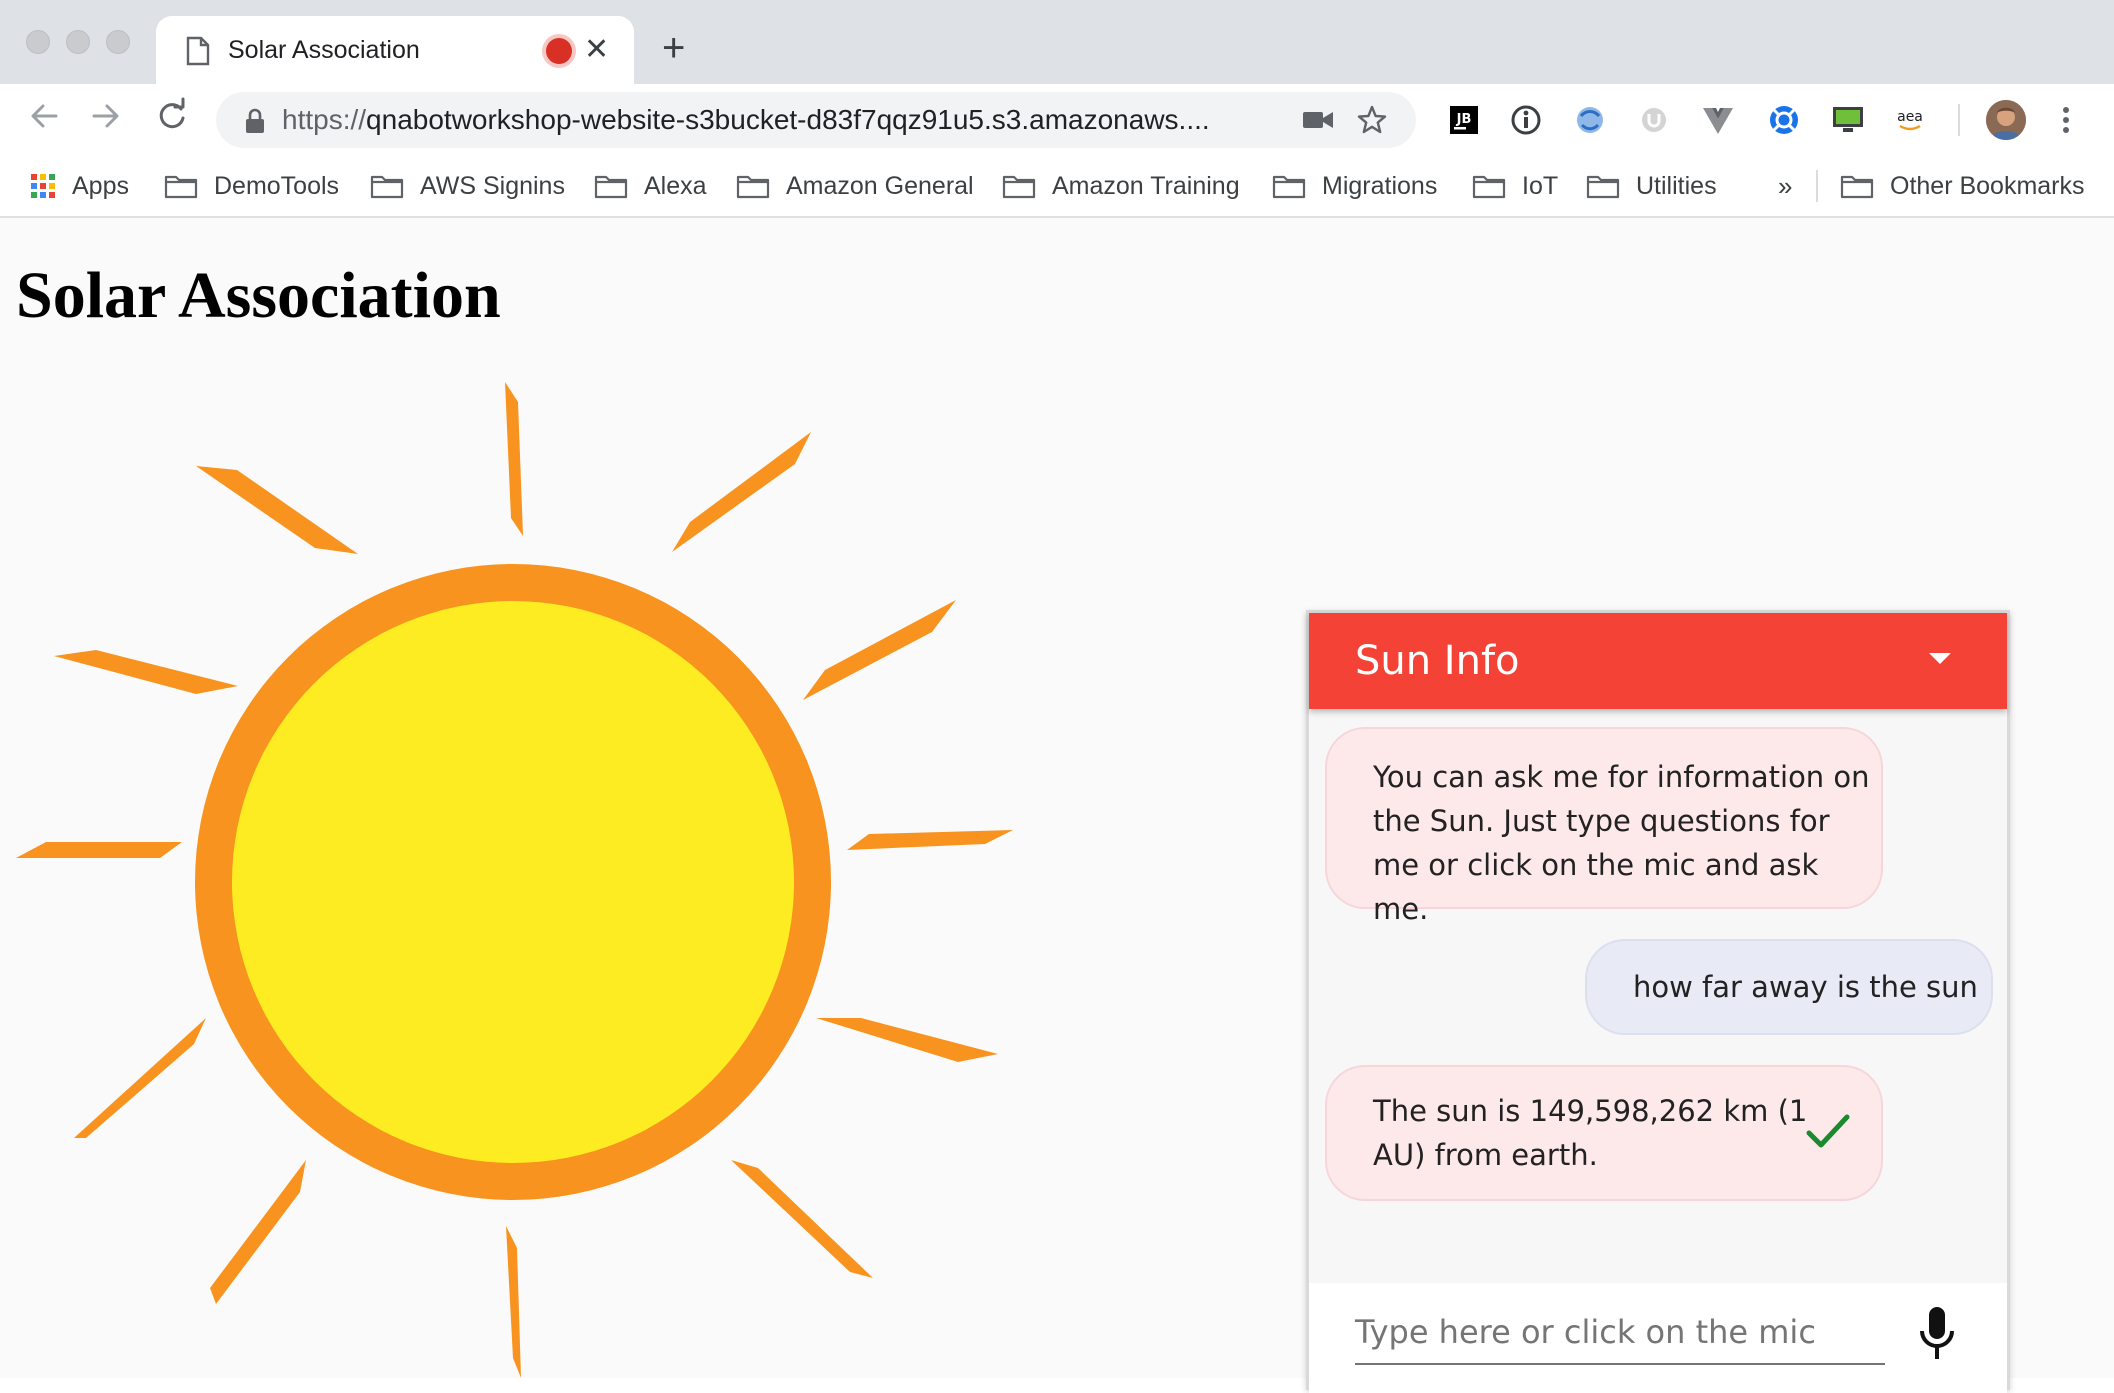 Image resolution: width=2114 pixels, height=1393 pixels. I want to click on vue-icon, so click(1718, 120).